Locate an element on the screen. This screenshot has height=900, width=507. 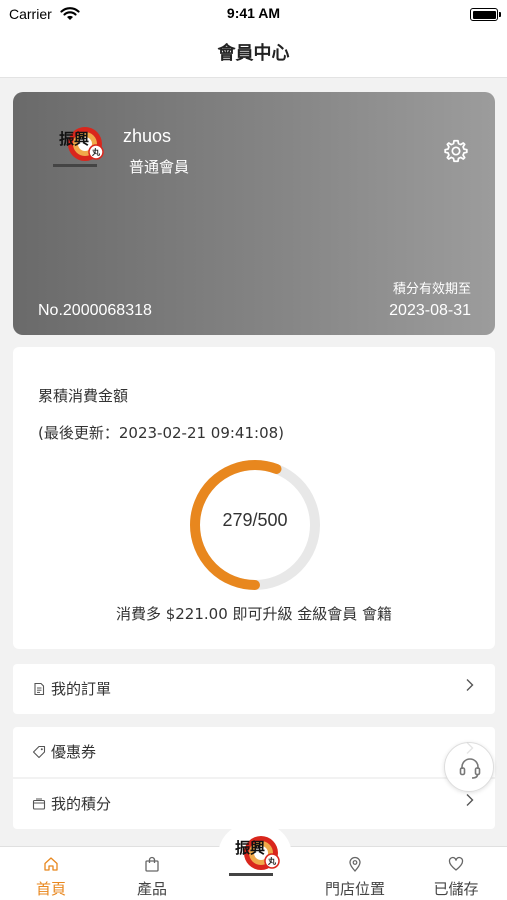
menu-item-points: 我的積分 is located at coordinates (254, 804).